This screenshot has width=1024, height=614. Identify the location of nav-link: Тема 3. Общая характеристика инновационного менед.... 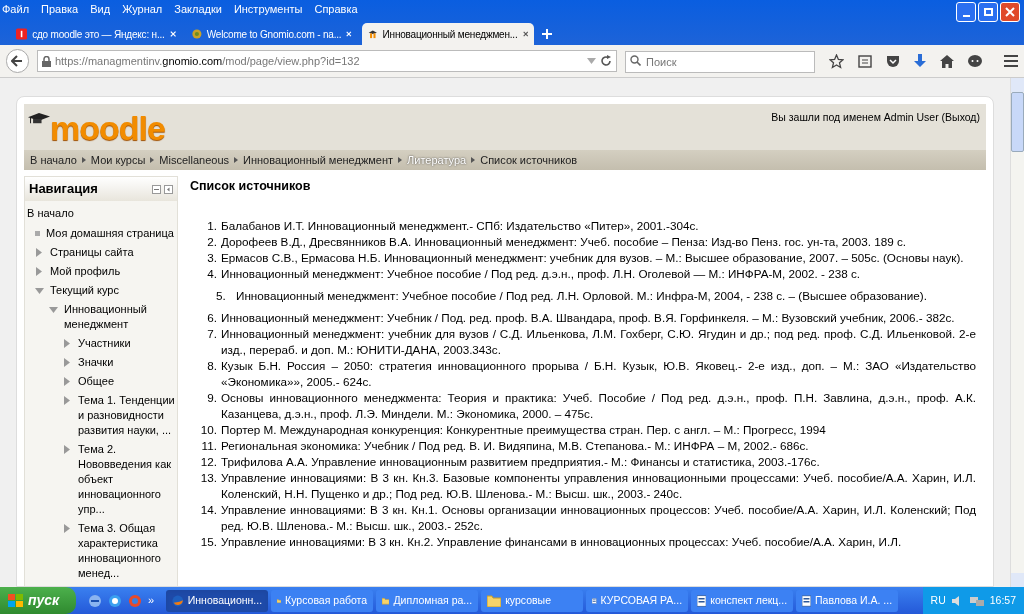
(126, 550).